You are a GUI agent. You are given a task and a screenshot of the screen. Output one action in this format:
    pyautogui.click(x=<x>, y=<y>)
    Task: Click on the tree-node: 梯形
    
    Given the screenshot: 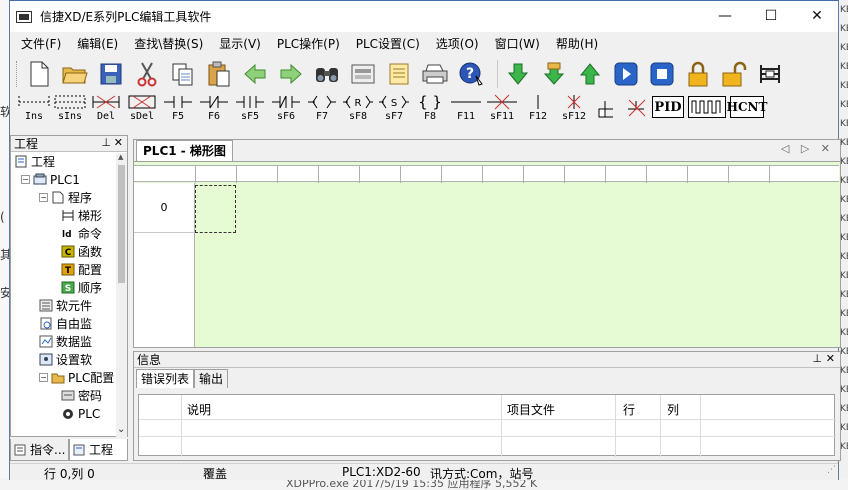 What is the action you would take?
    pyautogui.click(x=81, y=215)
    